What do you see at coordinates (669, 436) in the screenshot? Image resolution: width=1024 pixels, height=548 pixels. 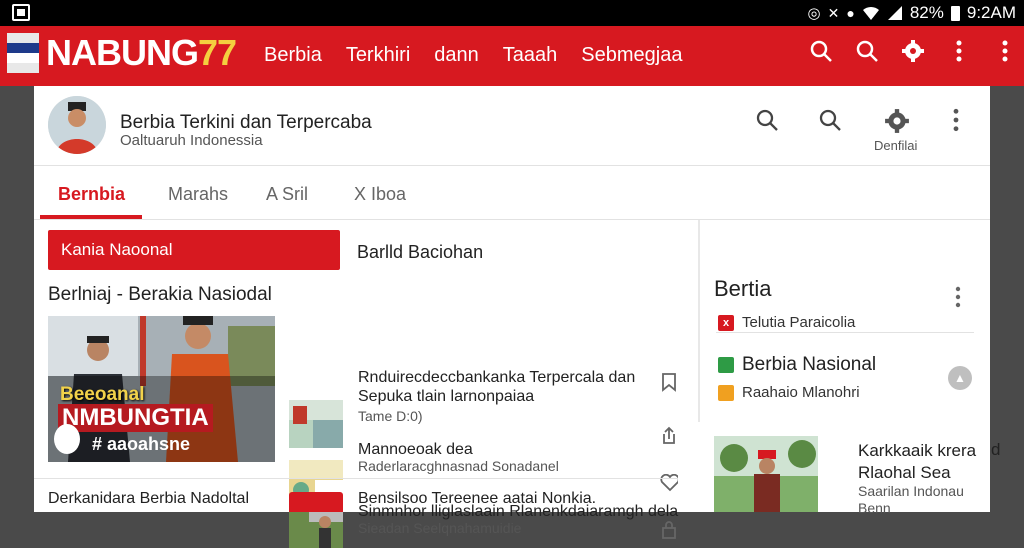 I see `share-icon` at bounding box center [669, 436].